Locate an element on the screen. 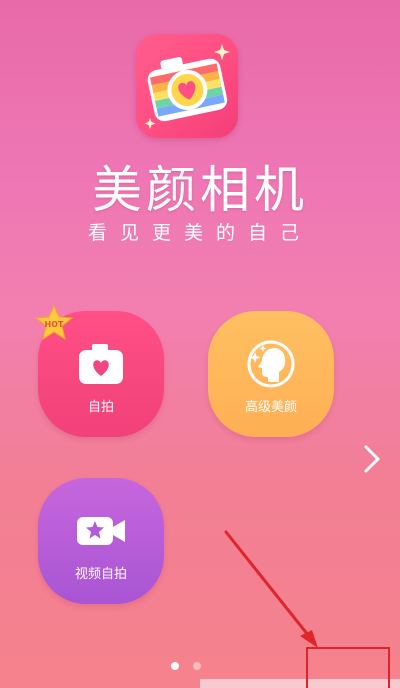 The width and height of the screenshot is (400, 688). app-logo is located at coordinates (187, 86).